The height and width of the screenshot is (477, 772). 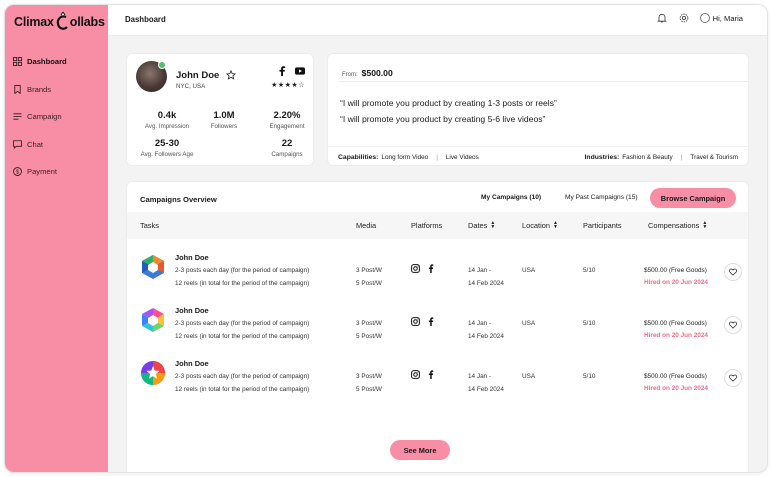 I want to click on bookmark-icon, so click(x=17, y=89).